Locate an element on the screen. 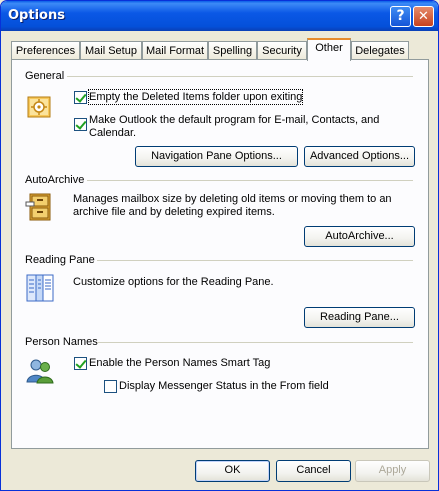 Image resolution: width=439 pixels, height=491 pixels. tab-mail-setup: Mail Setup is located at coordinates (111, 50).